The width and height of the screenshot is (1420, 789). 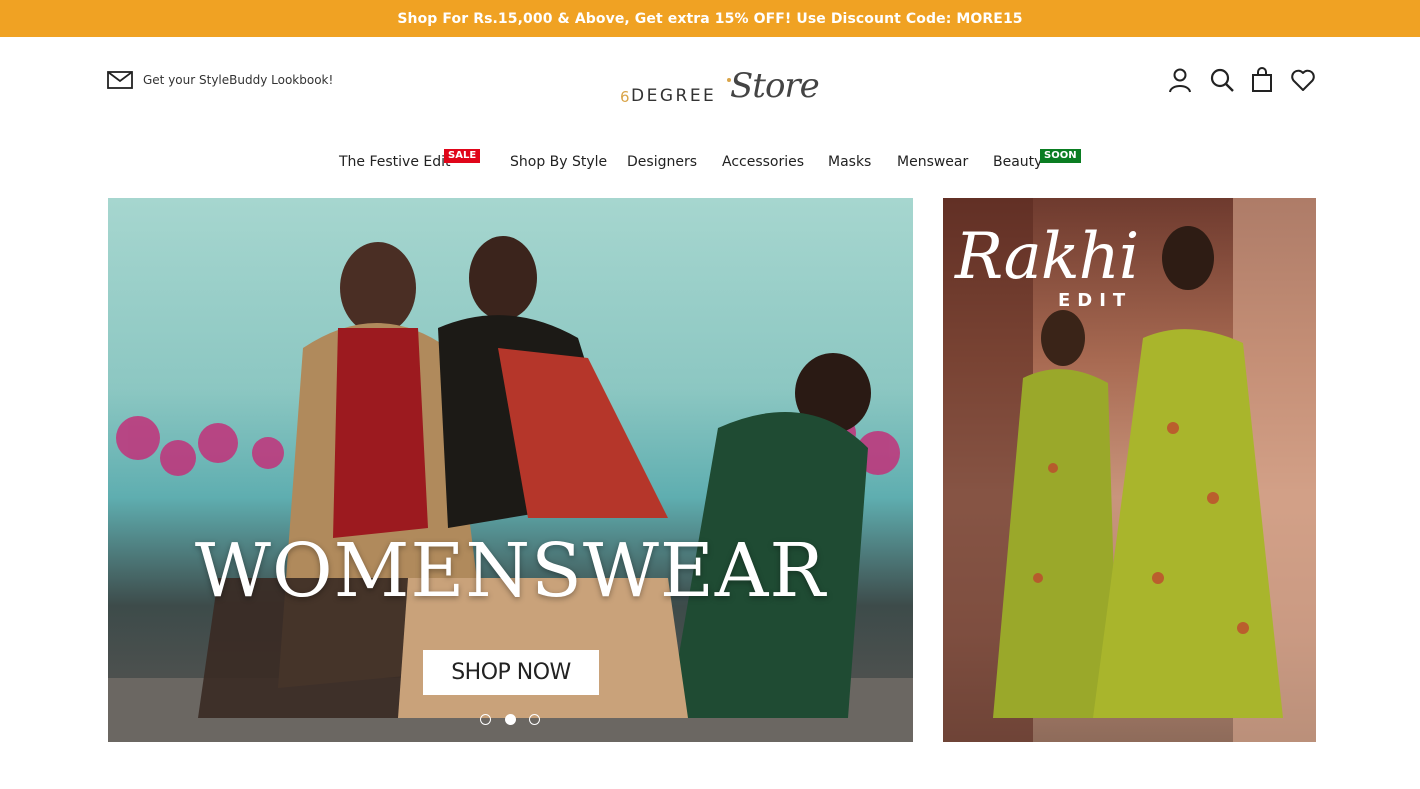 What do you see at coordinates (510, 571) in the screenshot?
I see `hero-title: WOMENSWEAR` at bounding box center [510, 571].